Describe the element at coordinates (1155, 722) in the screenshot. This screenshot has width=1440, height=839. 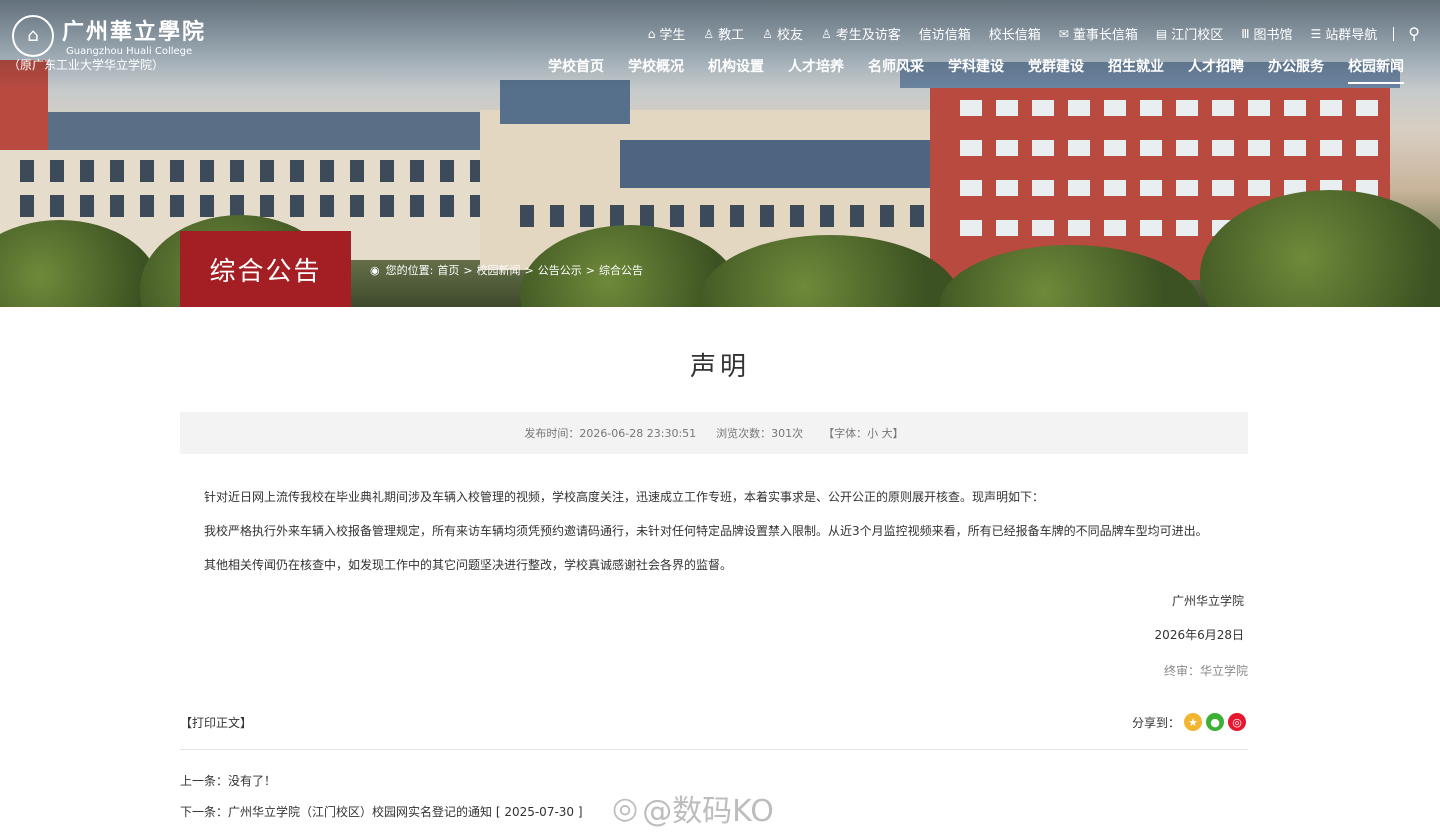
I see `share-label: 分享到：` at that location.